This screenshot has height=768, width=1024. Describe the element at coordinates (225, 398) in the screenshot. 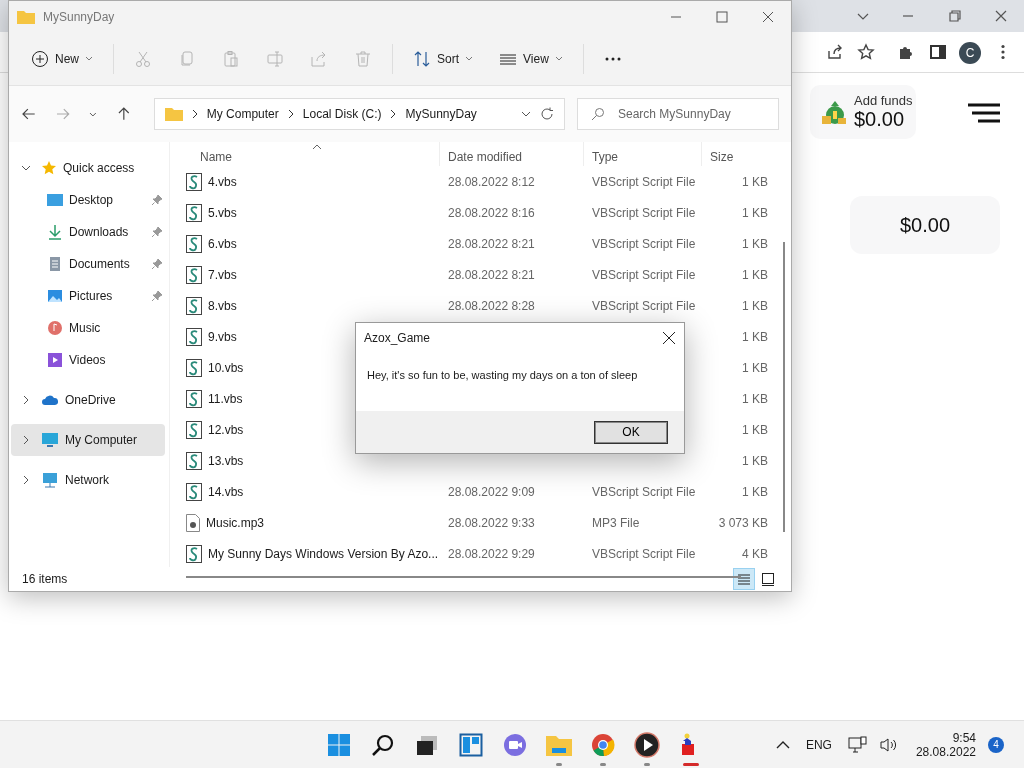

I see `file-name: 11.vbs` at that location.